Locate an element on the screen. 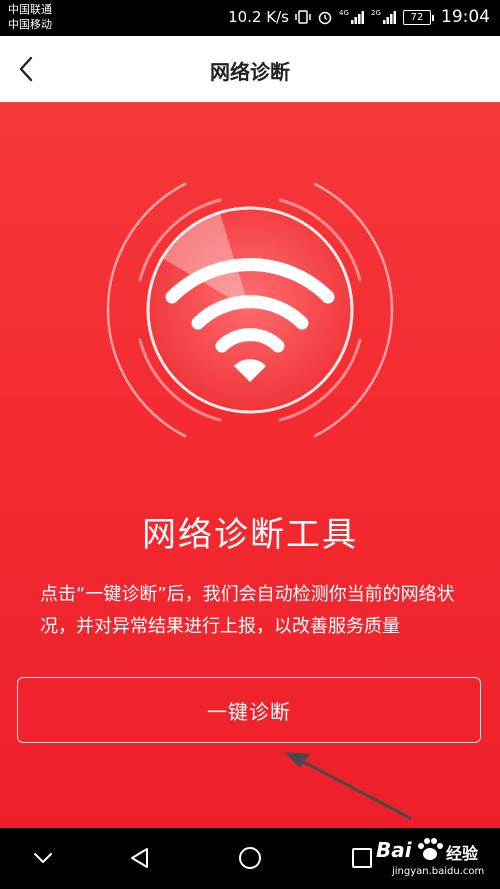  home-circle-icon is located at coordinates (250, 858).